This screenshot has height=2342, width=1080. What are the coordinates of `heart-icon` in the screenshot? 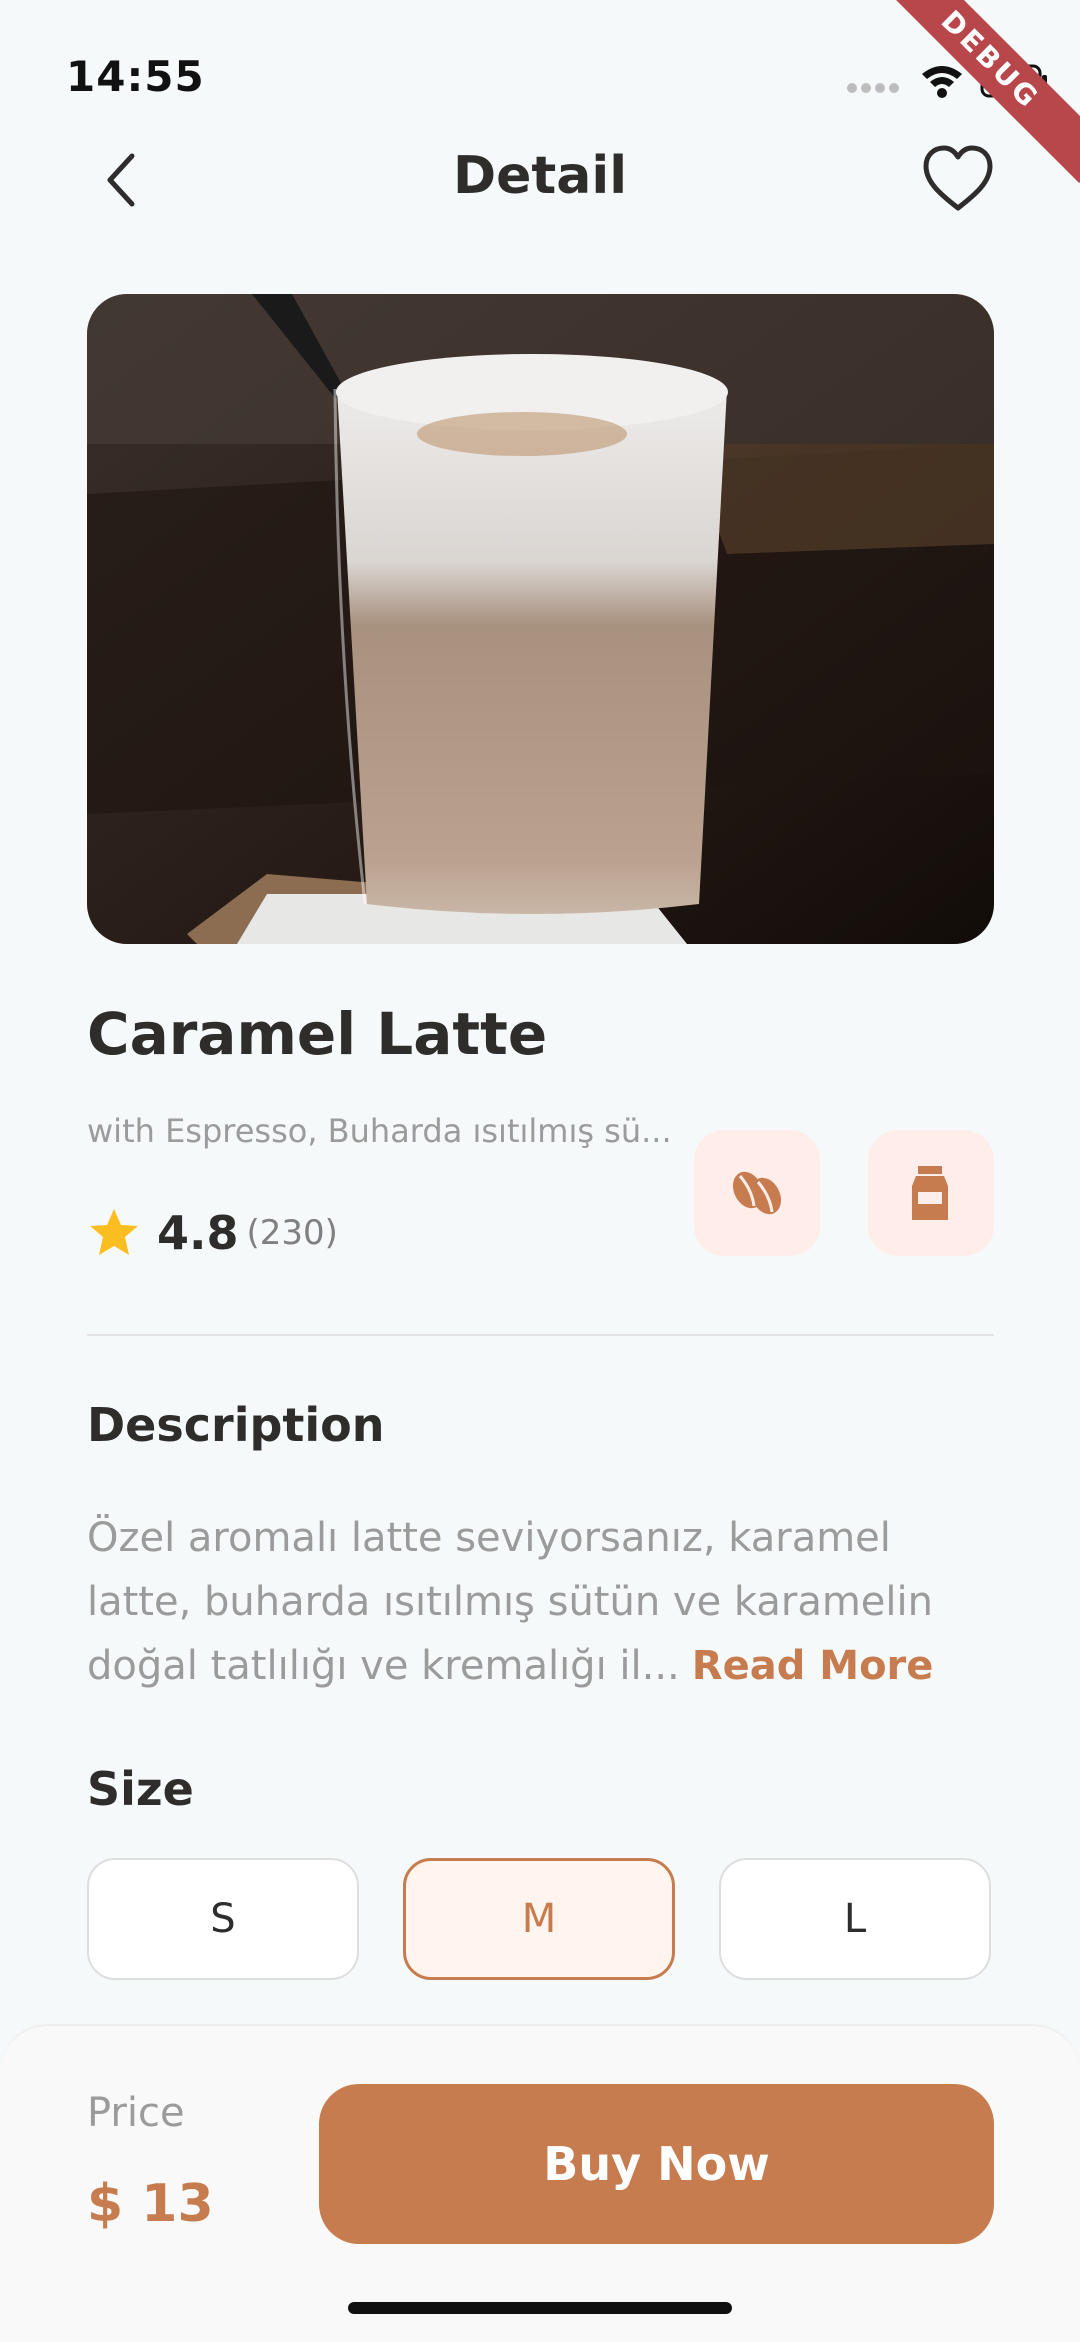 It's located at (958, 178).